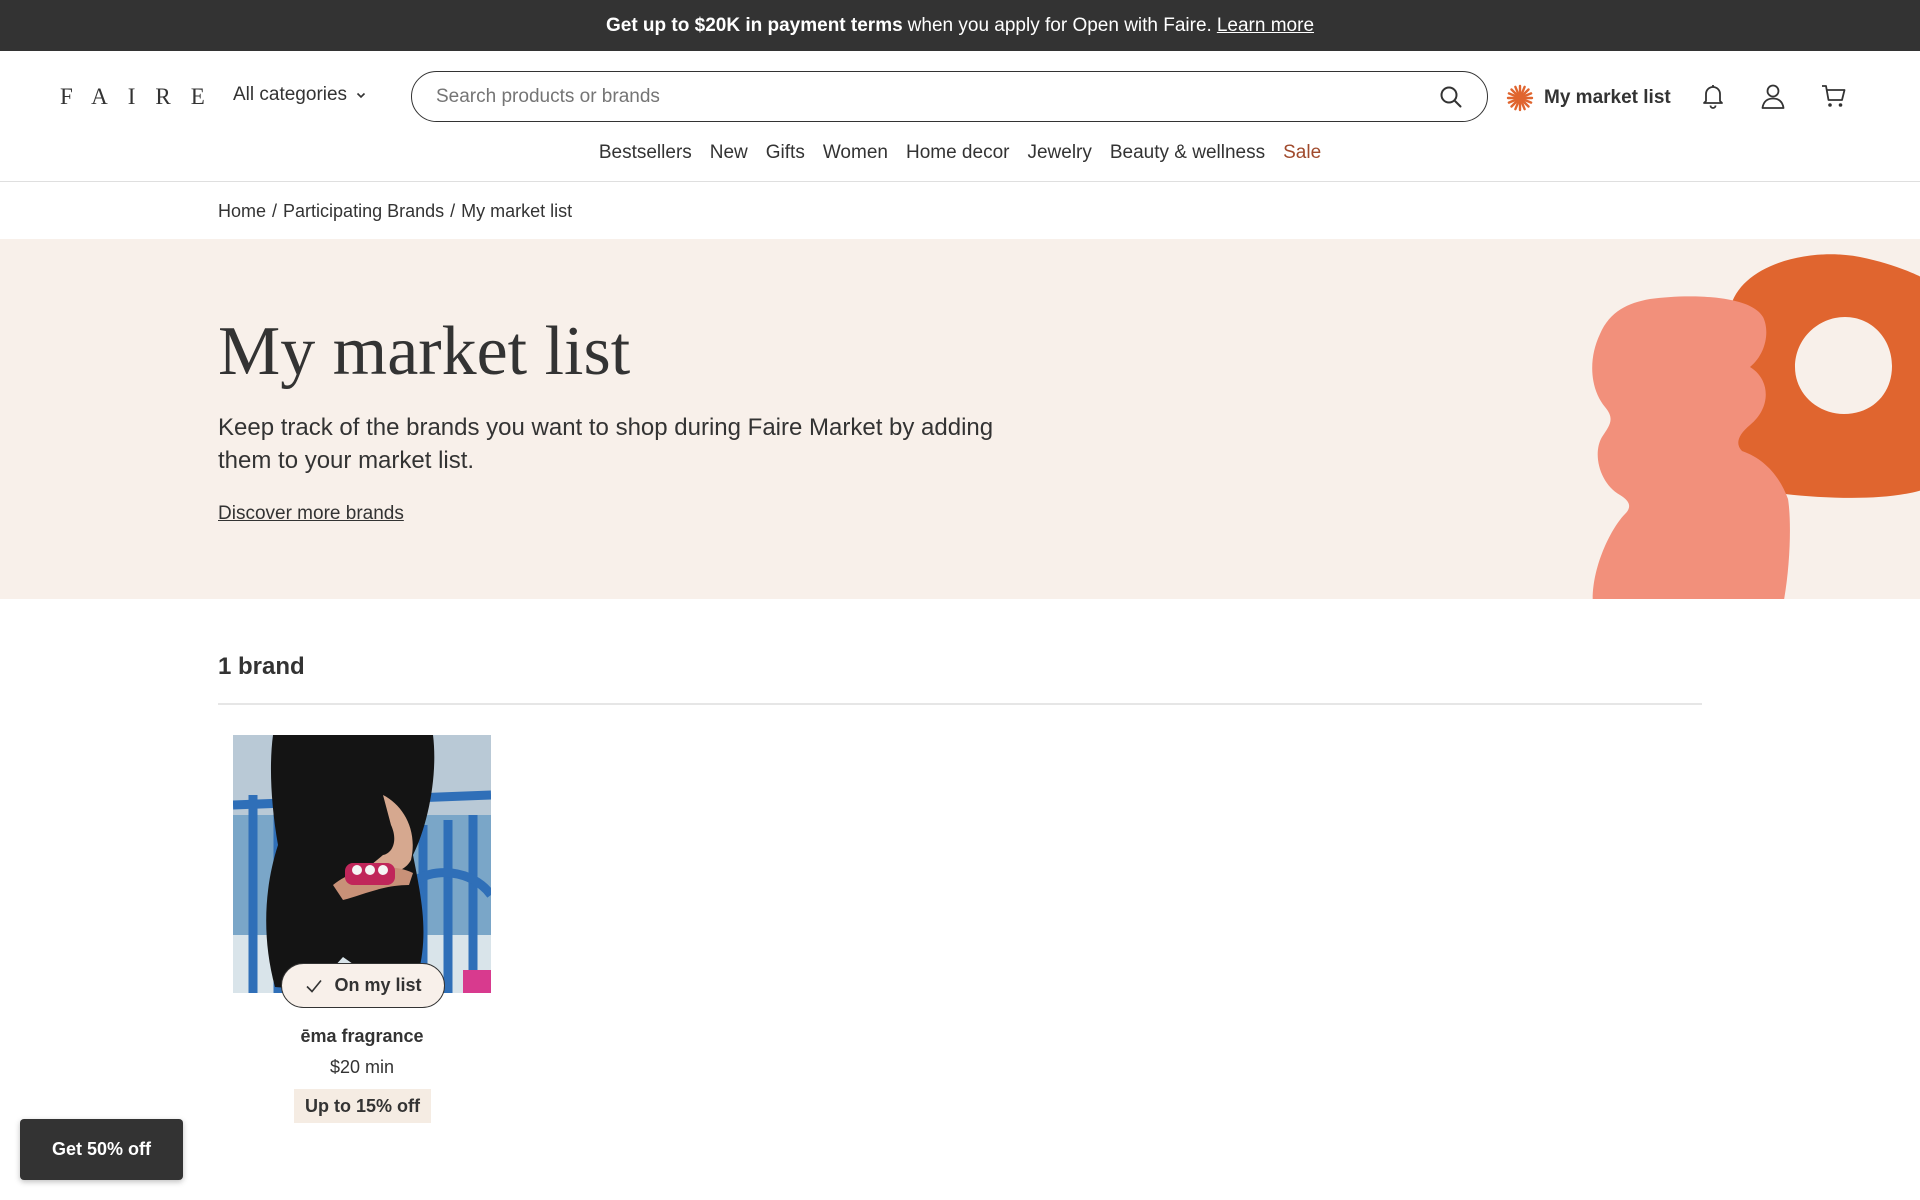 The image size is (1920, 1200). Describe the element at coordinates (1713, 96) in the screenshot. I see `bell-icon` at that location.